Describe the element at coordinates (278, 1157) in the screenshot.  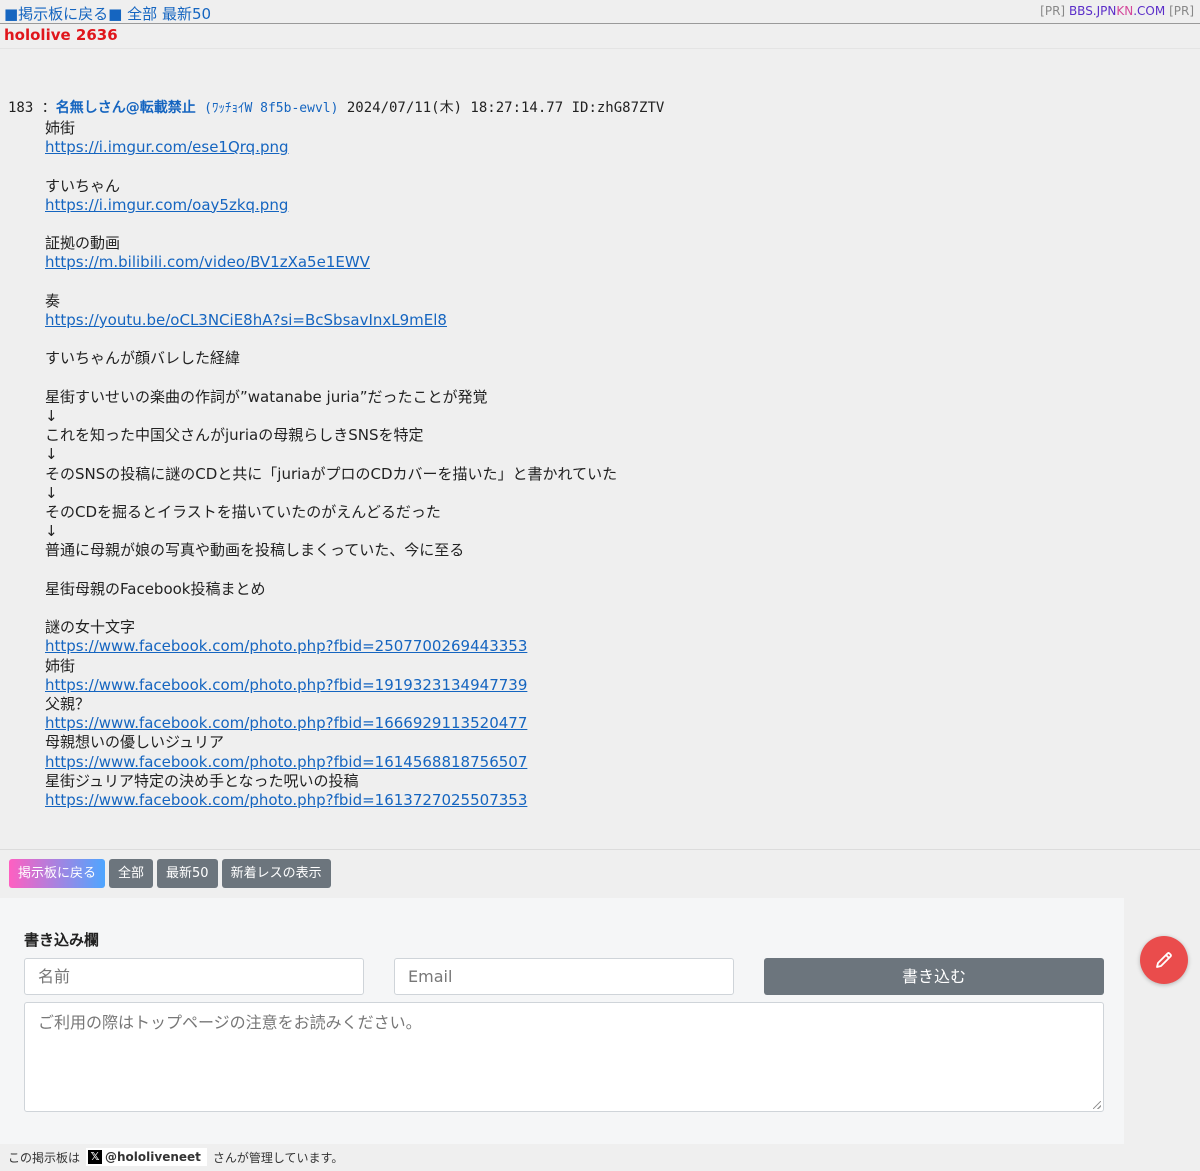
I see `footer-suffix: さんが管理しています。` at that location.